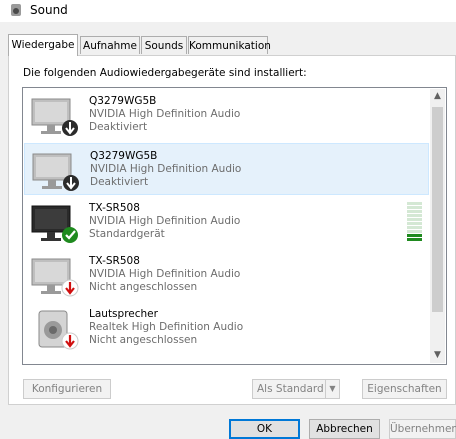 This screenshot has height=439, width=456. Describe the element at coordinates (49, 10) in the screenshot. I see `window-title: Sound` at that location.